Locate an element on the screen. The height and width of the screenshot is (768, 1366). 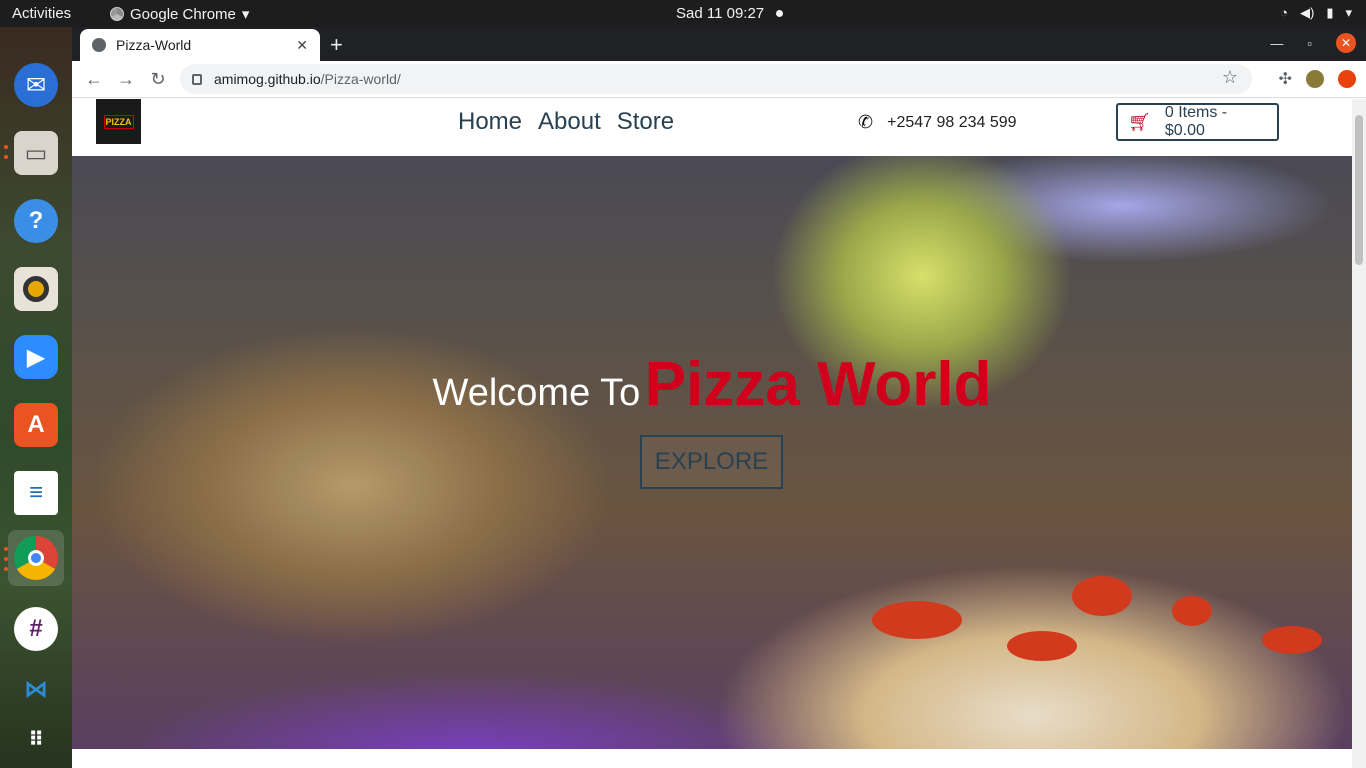
page-scrollbar is located at coordinates (1359, 433).